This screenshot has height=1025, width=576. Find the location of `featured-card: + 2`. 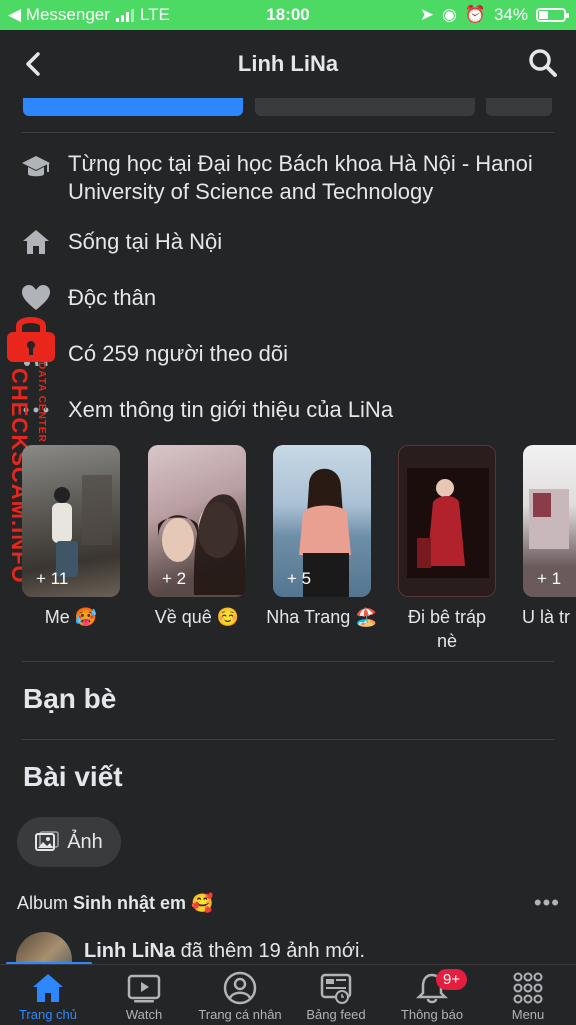

featured-card: + 2 is located at coordinates (197, 521).